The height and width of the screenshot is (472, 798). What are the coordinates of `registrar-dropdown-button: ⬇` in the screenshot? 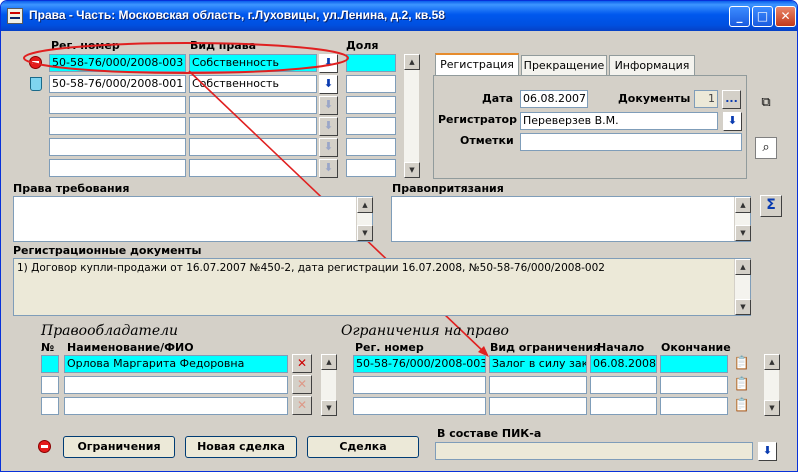 It's located at (732, 121).